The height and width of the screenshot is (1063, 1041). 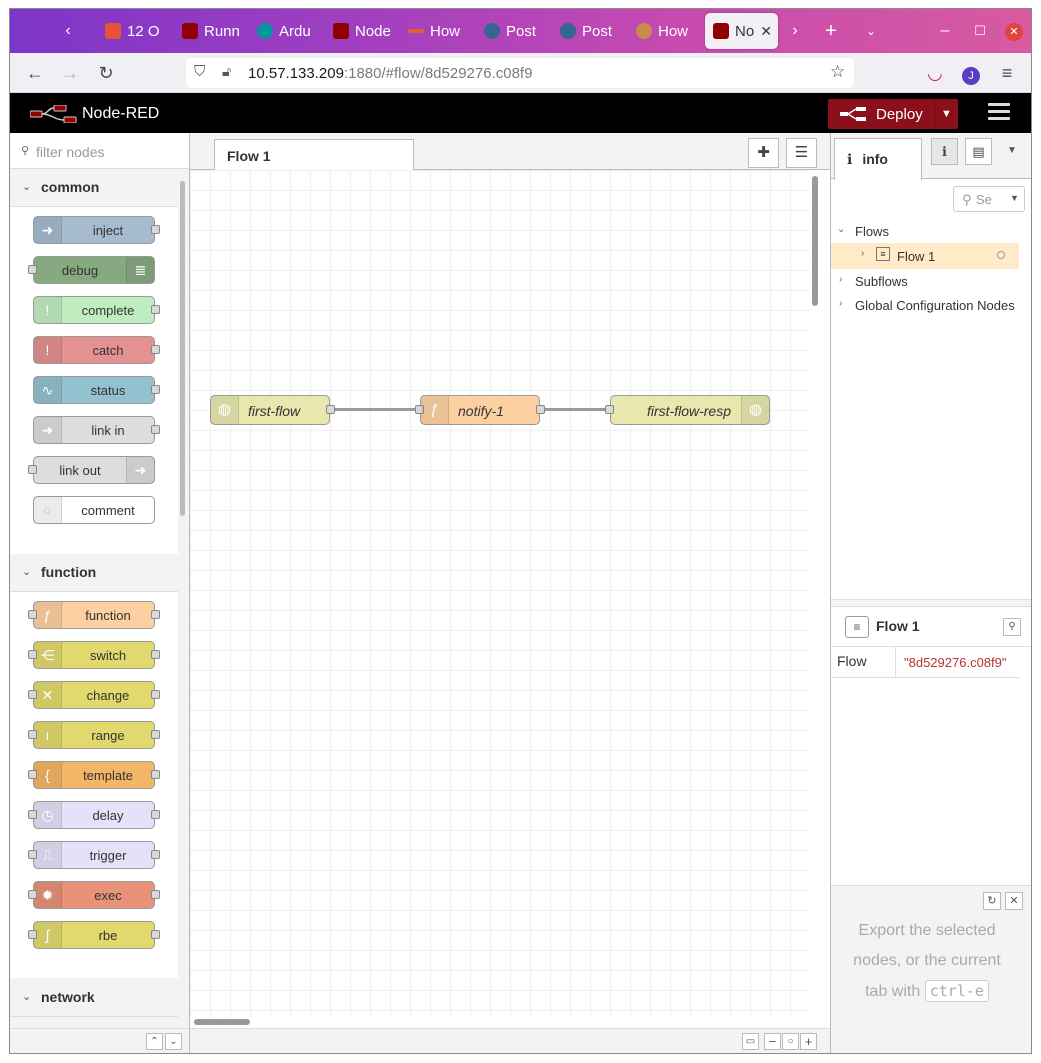 I want to click on palette-node-status: ∿ status, so click(x=96, y=390).